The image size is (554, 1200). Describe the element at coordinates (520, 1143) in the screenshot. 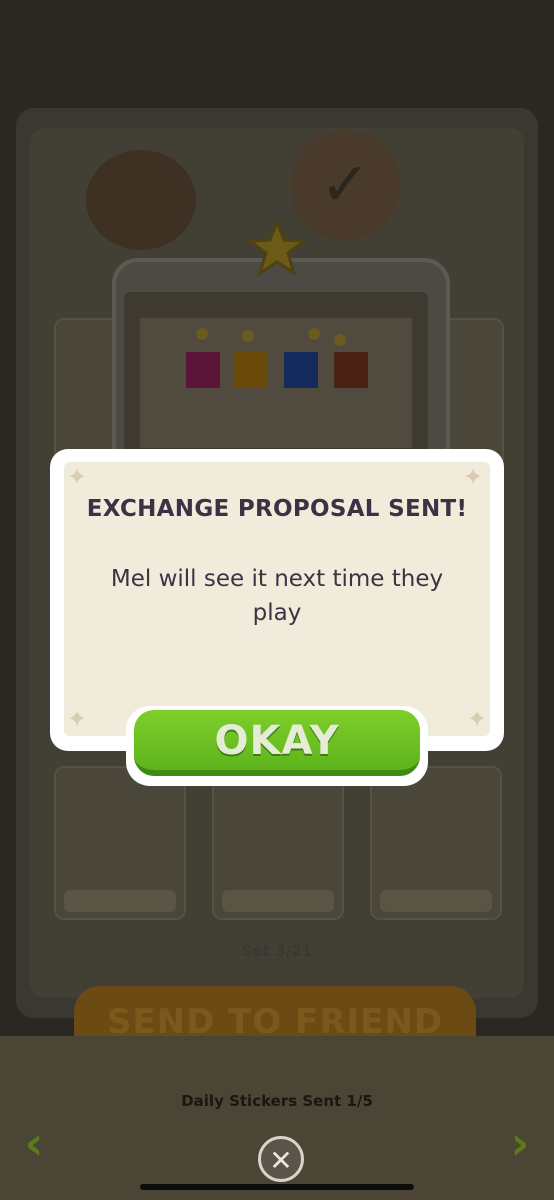

I see `chevron-right-icon: ›` at that location.